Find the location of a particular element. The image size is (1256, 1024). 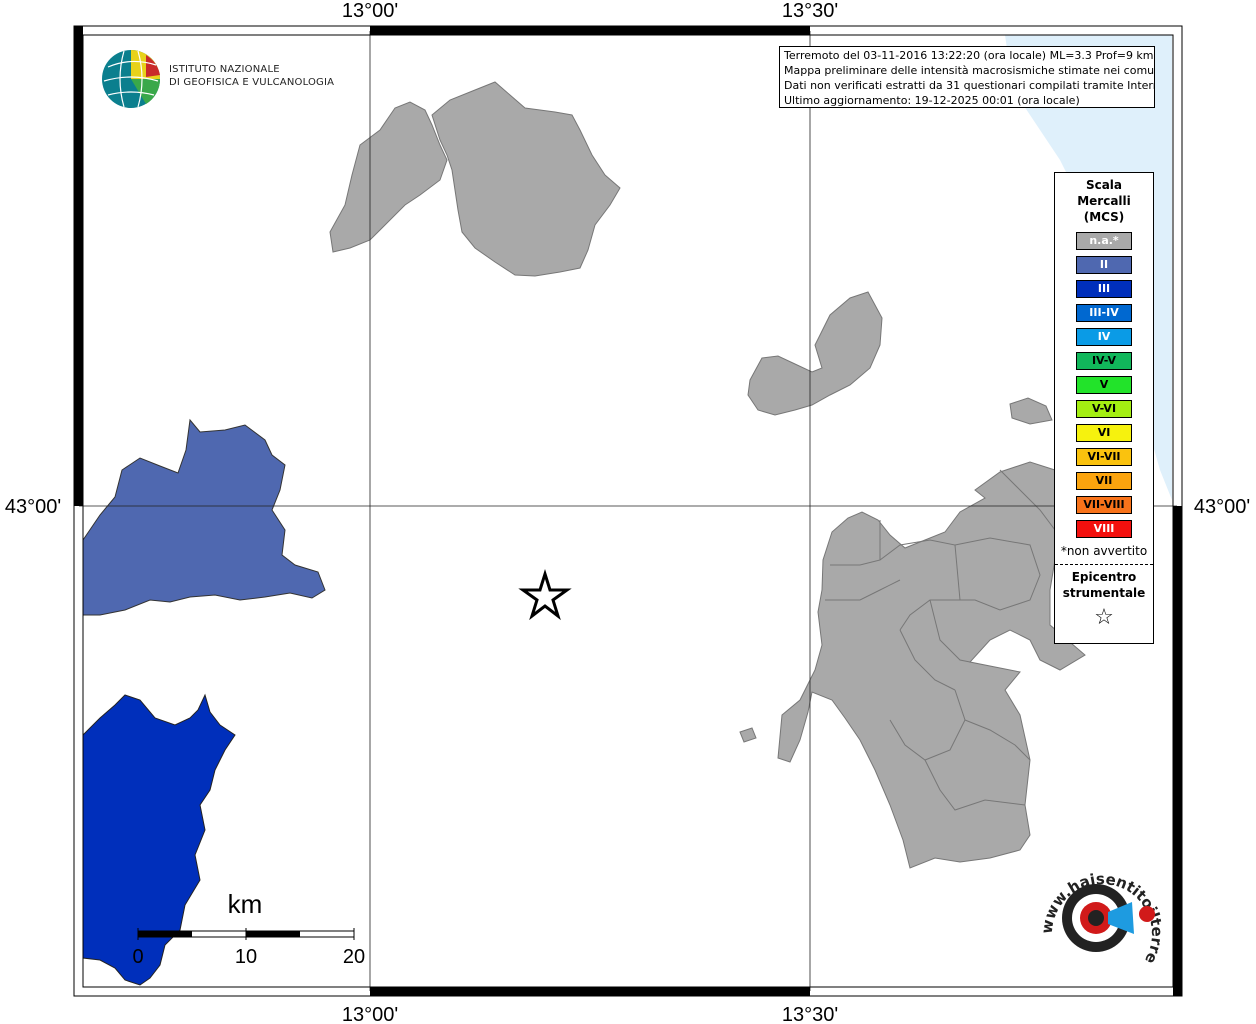

area-na-east-tiny is located at coordinates (1031, 411).